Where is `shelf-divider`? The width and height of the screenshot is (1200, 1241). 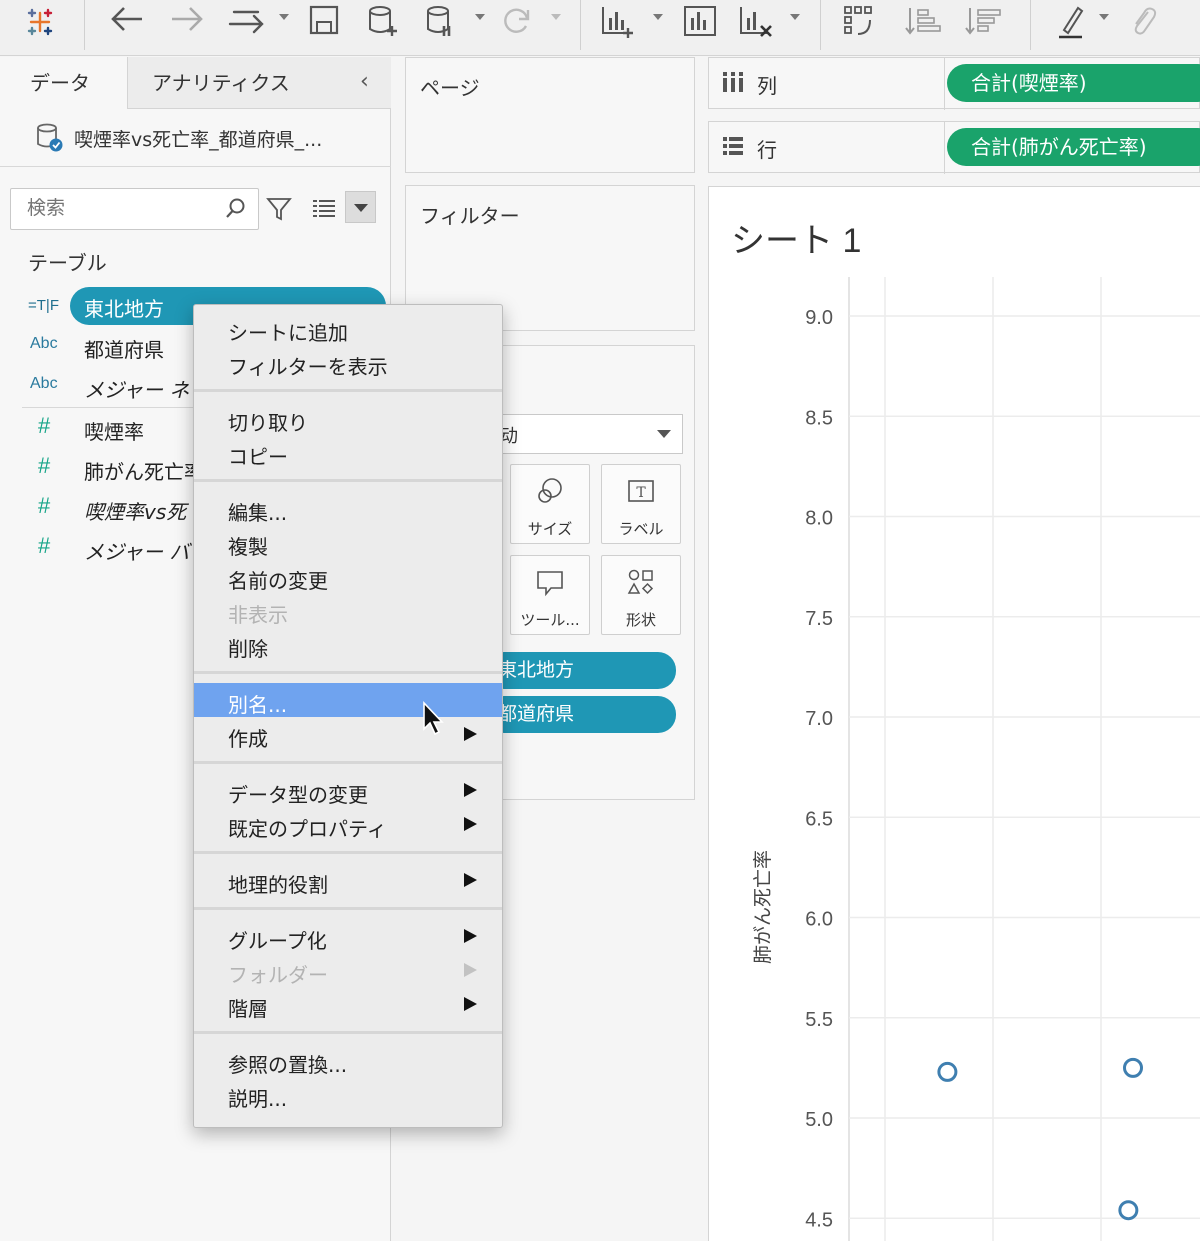
shelf-divider is located at coordinates (944, 84).